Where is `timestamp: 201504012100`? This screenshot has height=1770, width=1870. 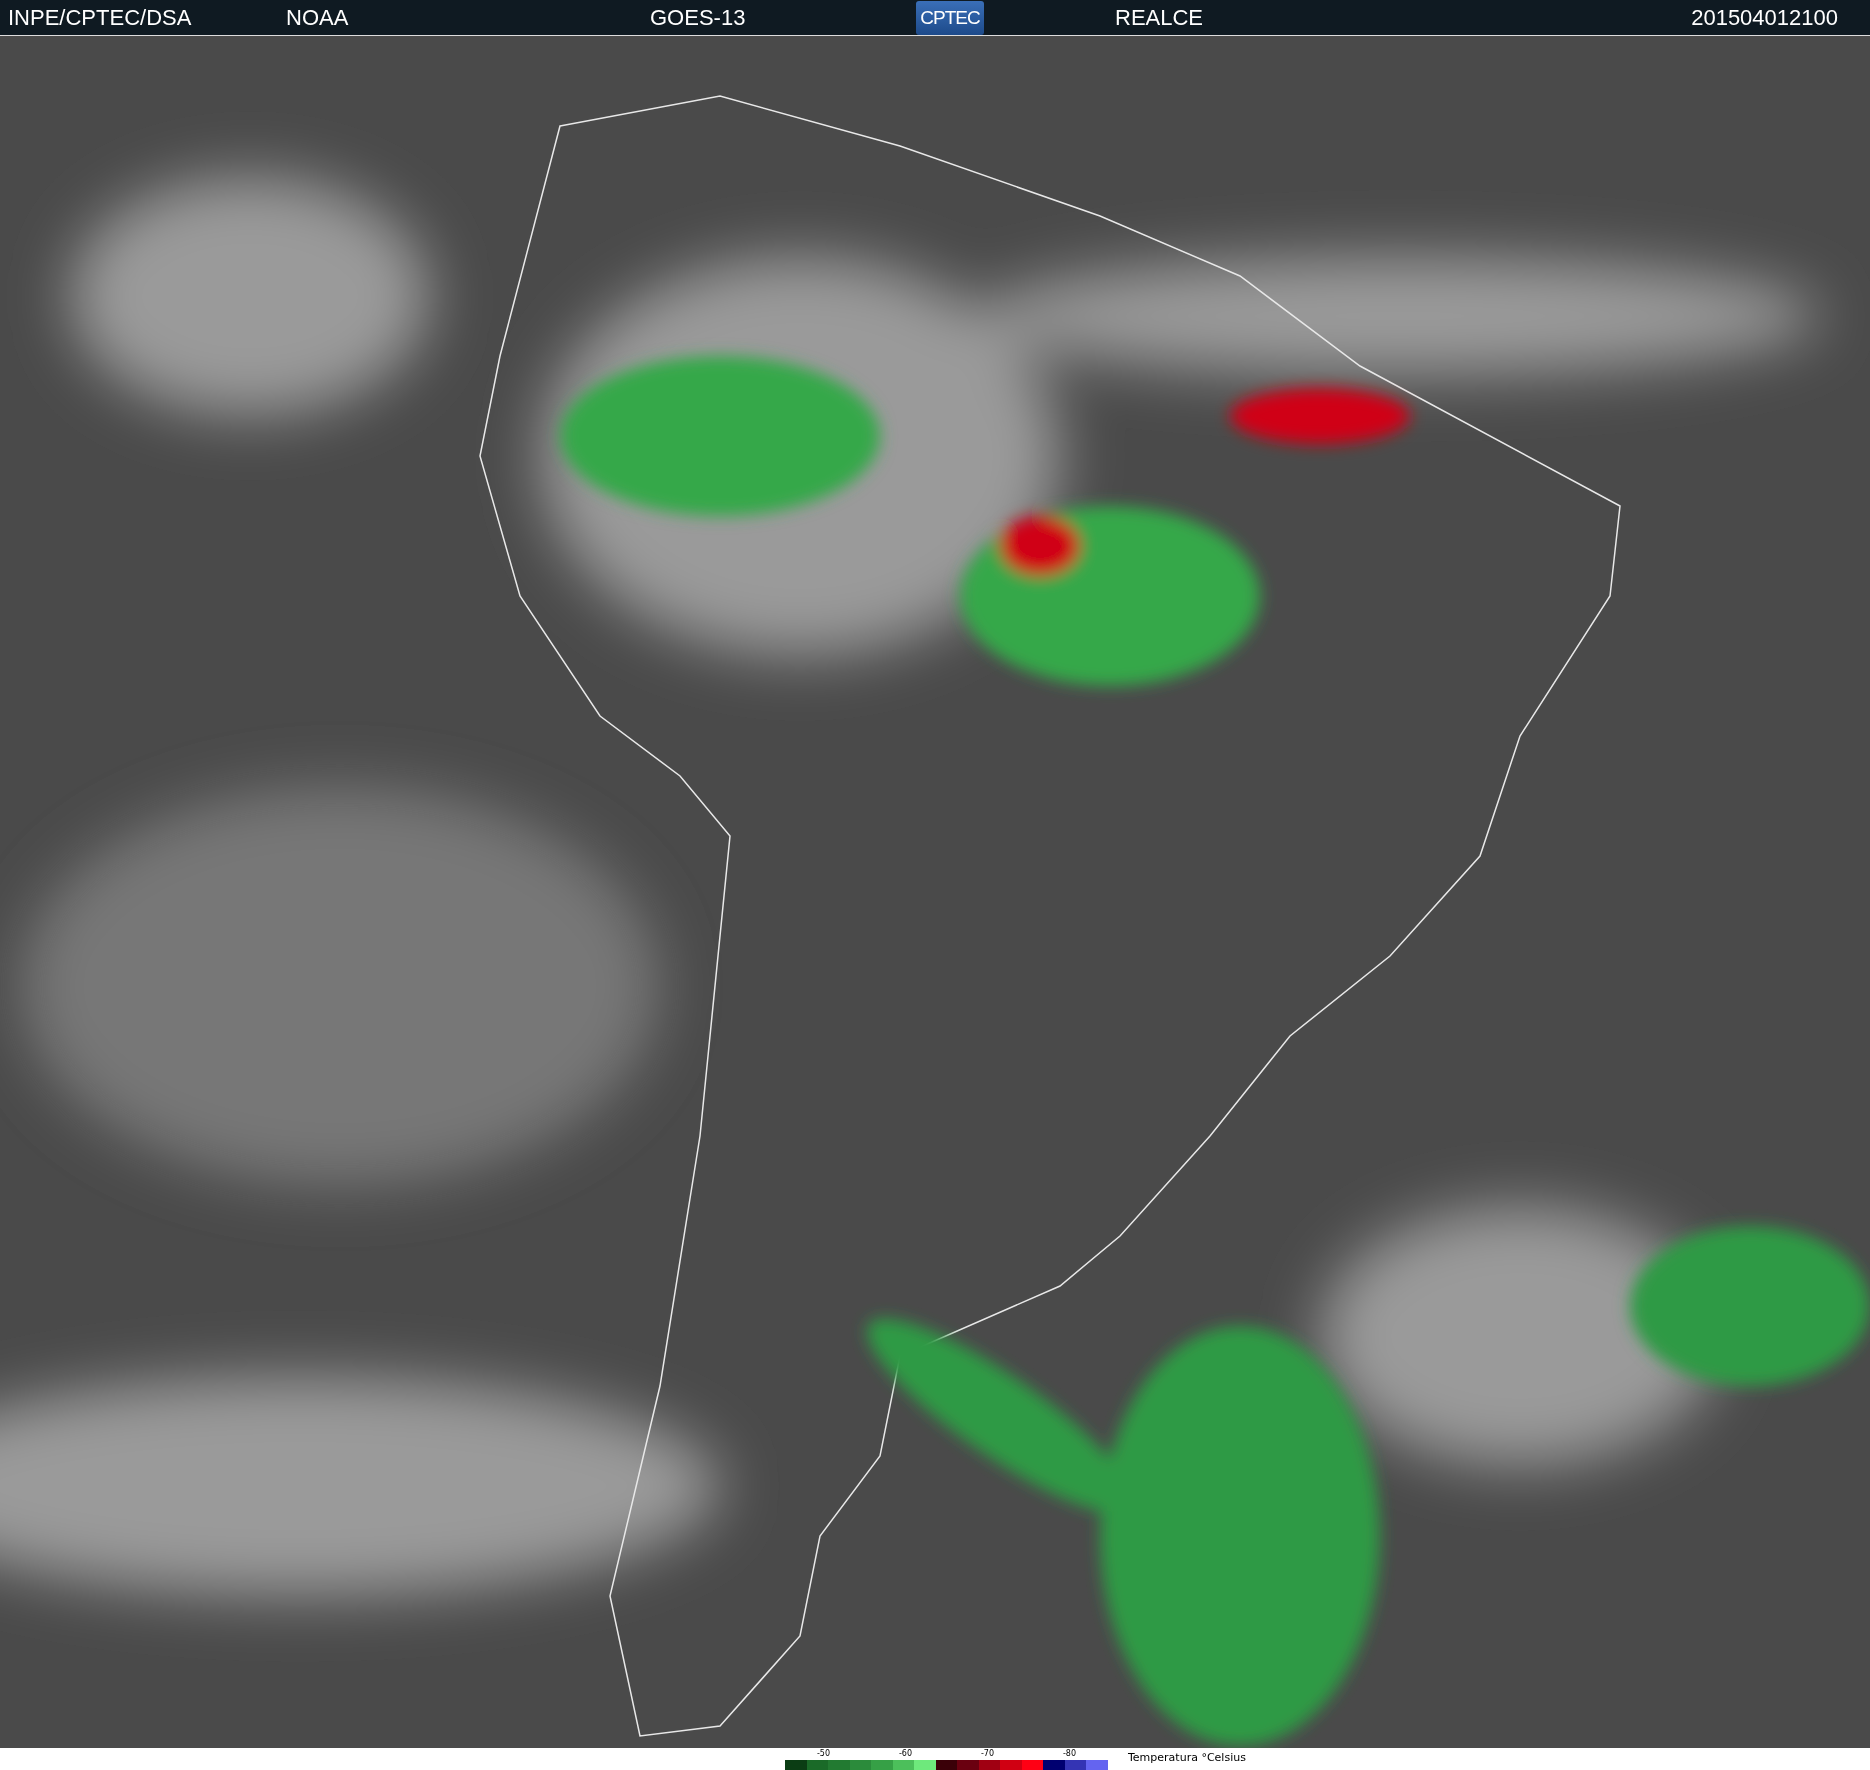
timestamp: 201504012100 is located at coordinates (1764, 17).